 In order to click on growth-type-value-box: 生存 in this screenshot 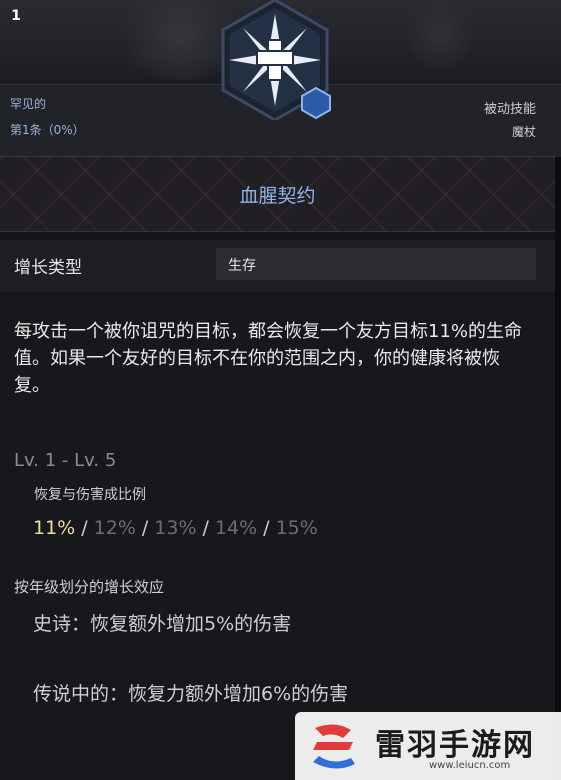, I will do `click(376, 264)`.